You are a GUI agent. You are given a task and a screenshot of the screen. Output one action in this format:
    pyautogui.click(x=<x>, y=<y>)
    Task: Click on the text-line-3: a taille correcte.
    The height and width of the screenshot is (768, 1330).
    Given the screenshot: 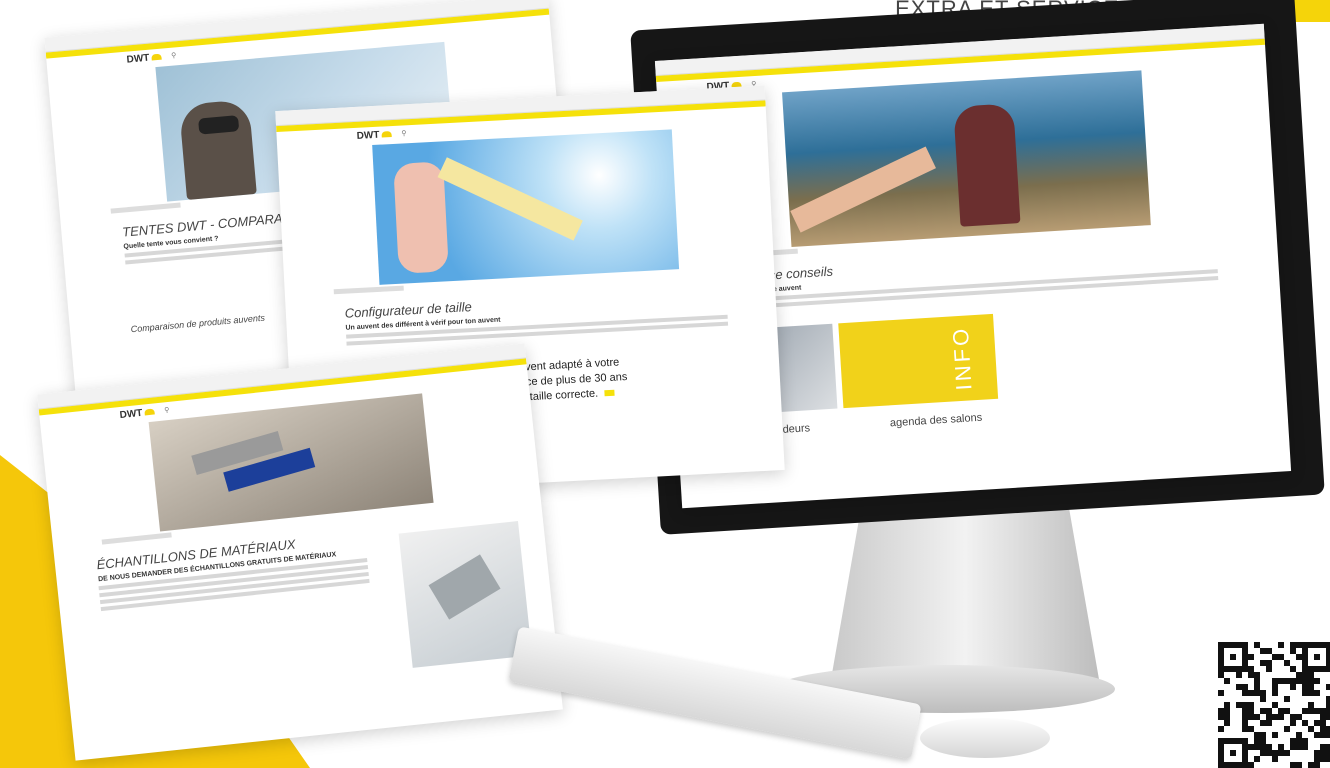 What is the action you would take?
    pyautogui.click(x=559, y=395)
    